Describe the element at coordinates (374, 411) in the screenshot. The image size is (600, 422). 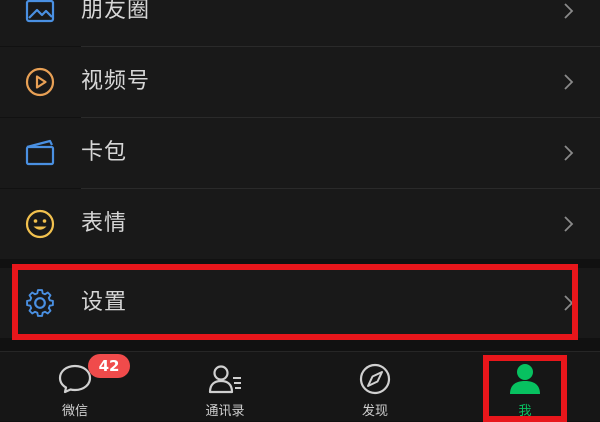
I see `tab-label: 发现` at that location.